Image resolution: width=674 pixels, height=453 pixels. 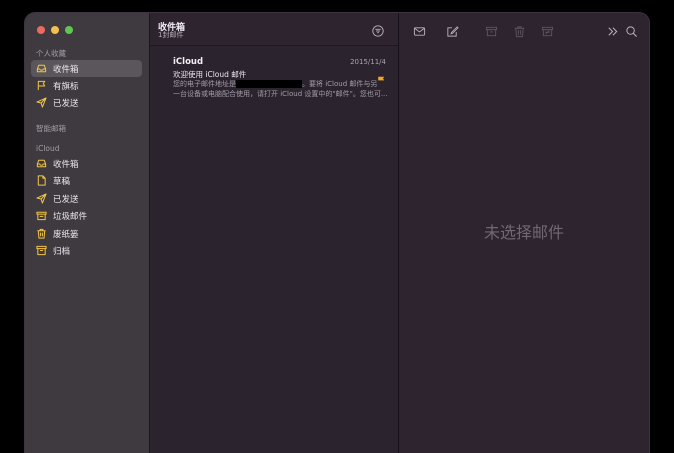 I want to click on sidebar-item-label: 有旗标, so click(x=66, y=86).